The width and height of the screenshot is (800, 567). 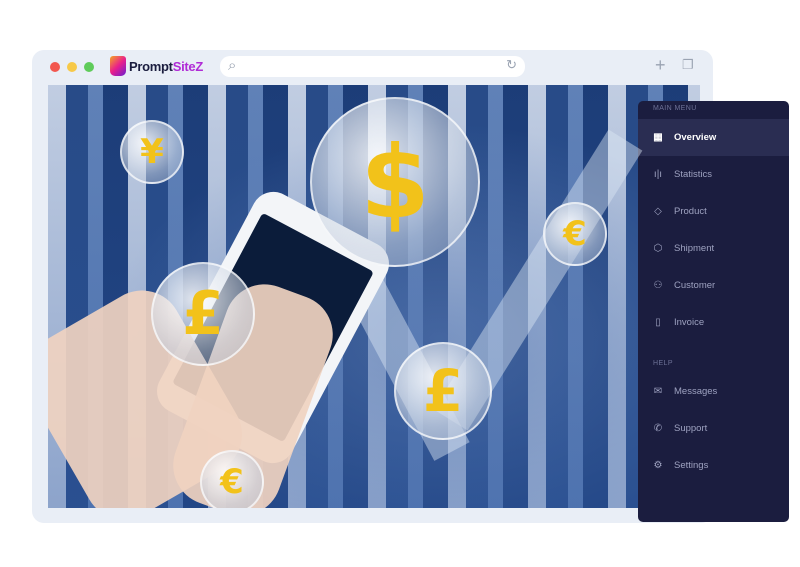 I want to click on logo-text-accent: SiteZ, so click(x=188, y=66).